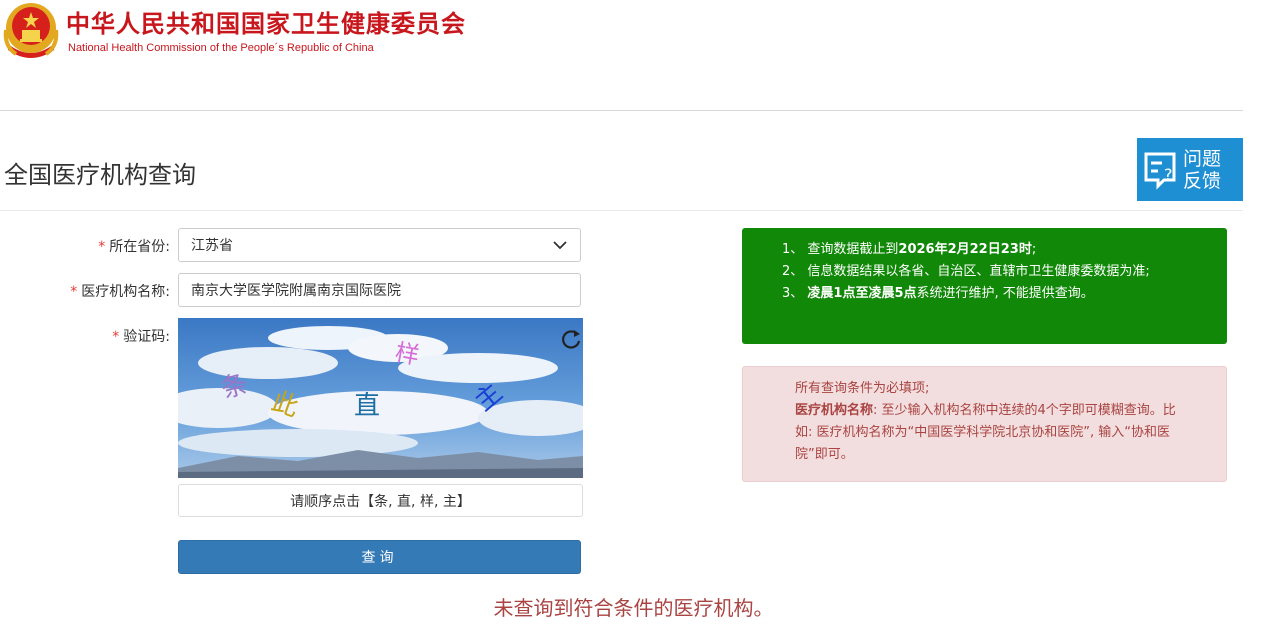  What do you see at coordinates (139, 247) in the screenshot?
I see `province-label-text: 所在省份:` at bounding box center [139, 247].